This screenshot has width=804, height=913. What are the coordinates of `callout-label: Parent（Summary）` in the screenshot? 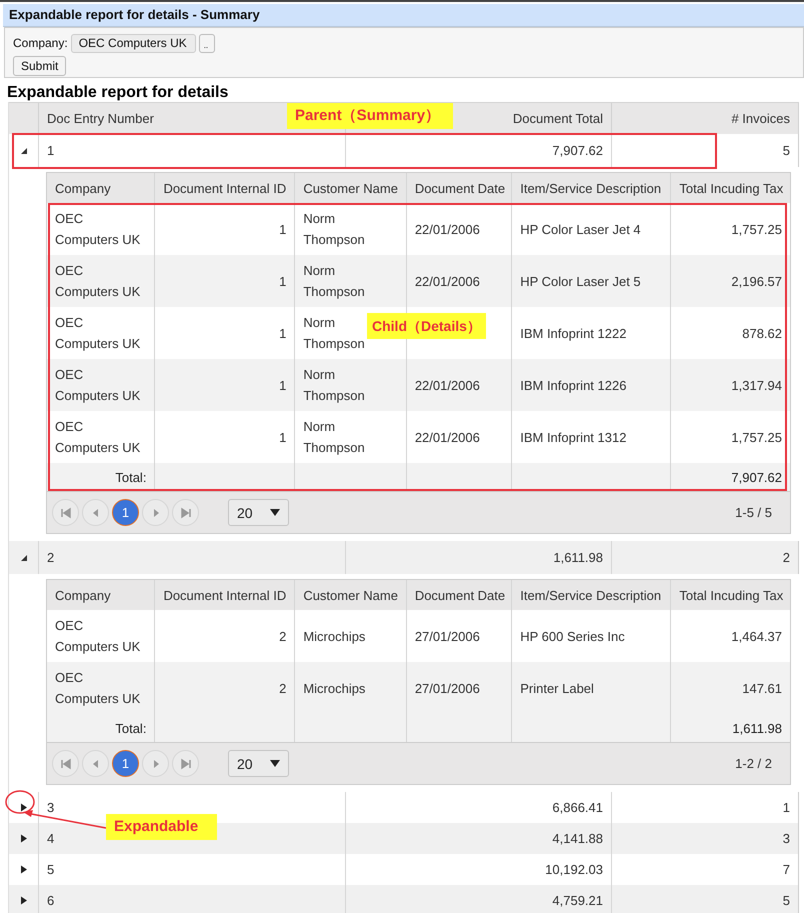 It's located at (370, 116).